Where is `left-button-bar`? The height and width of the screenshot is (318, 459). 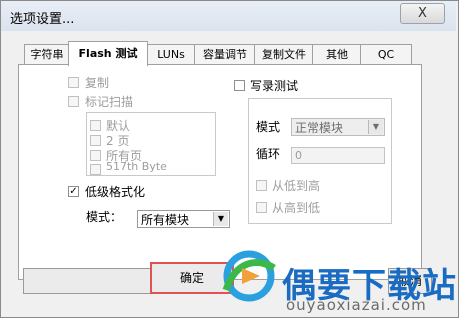 left-button-bar is located at coordinates (86, 281).